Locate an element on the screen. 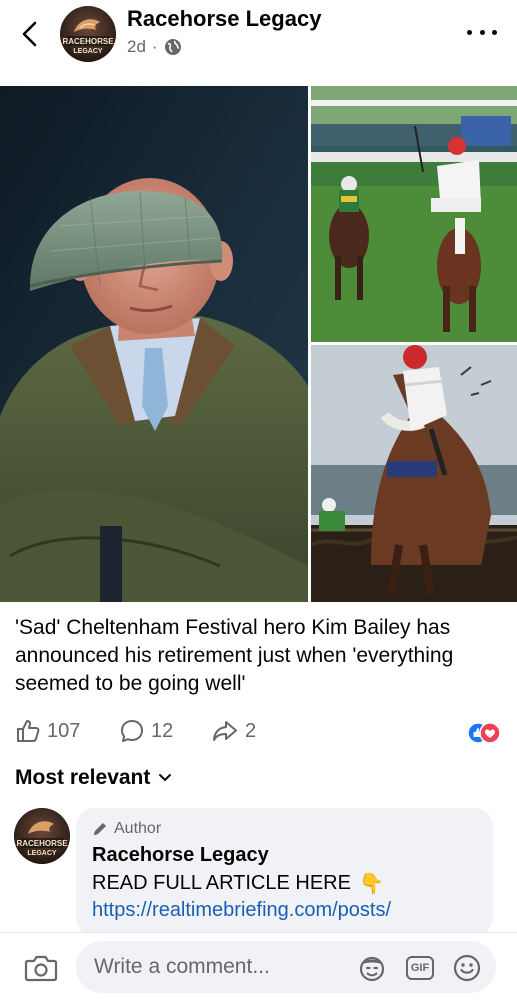  comment-input: Write a comment... GIF is located at coordinates (286, 967).